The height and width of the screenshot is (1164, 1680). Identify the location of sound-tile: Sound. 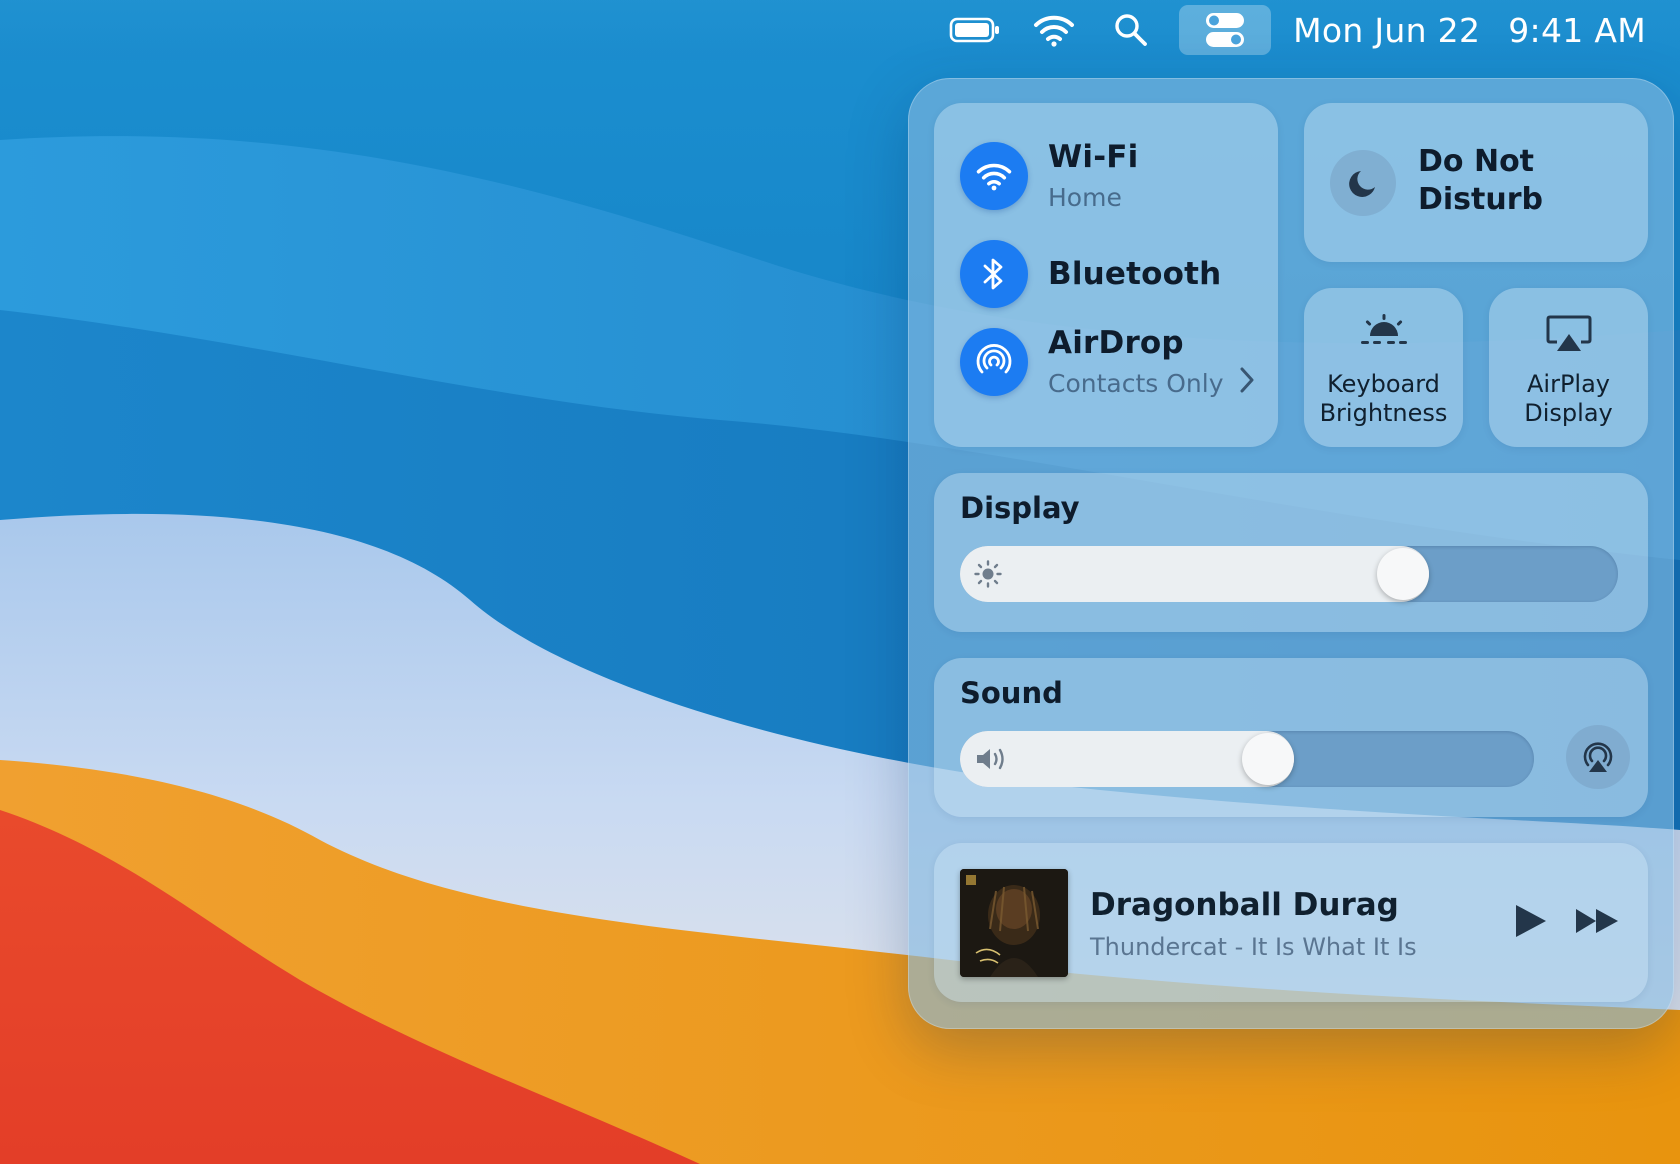
(1291, 737).